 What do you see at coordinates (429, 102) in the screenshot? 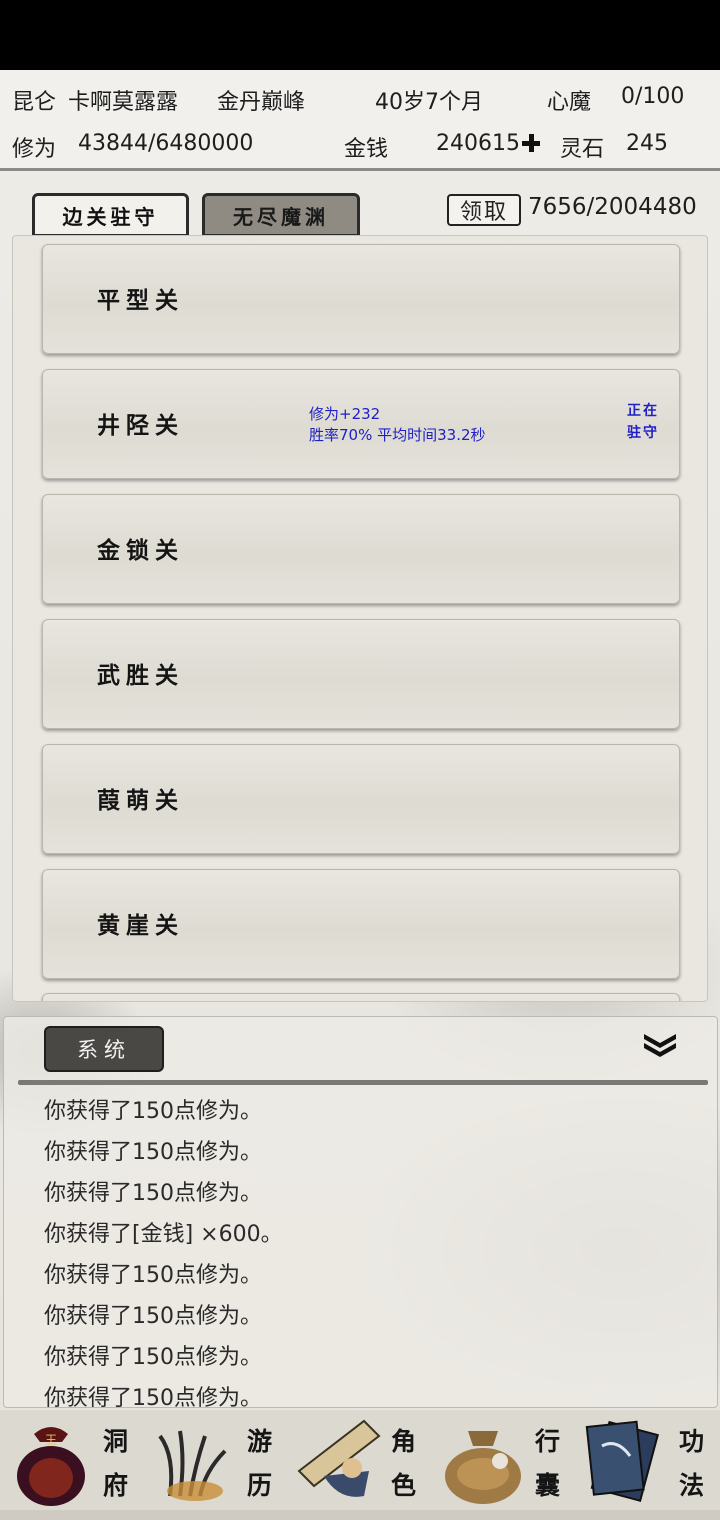
I see `age-label: 40岁7个月` at bounding box center [429, 102].